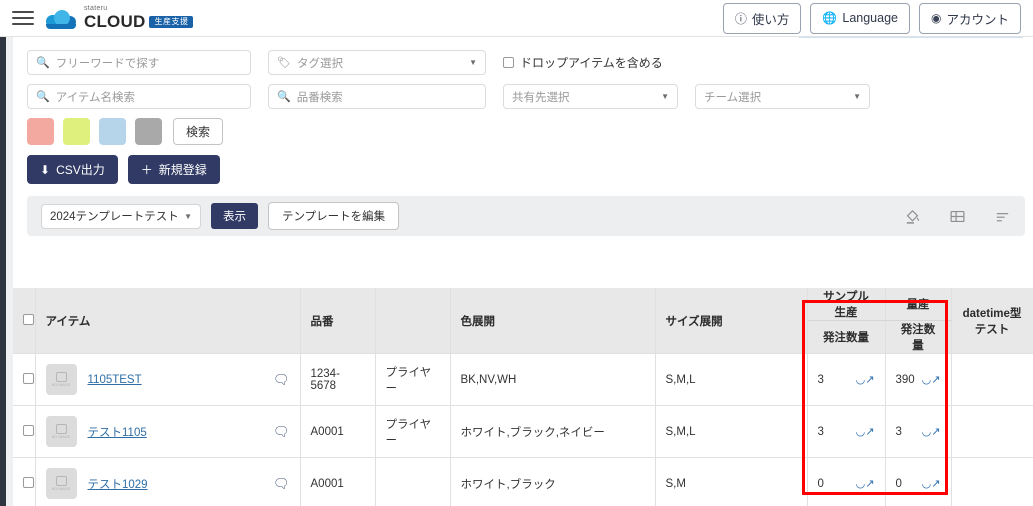  Describe the element at coordinates (95, 97) in the screenshot. I see `item-name-placeholder: アイテム名検索` at that location.